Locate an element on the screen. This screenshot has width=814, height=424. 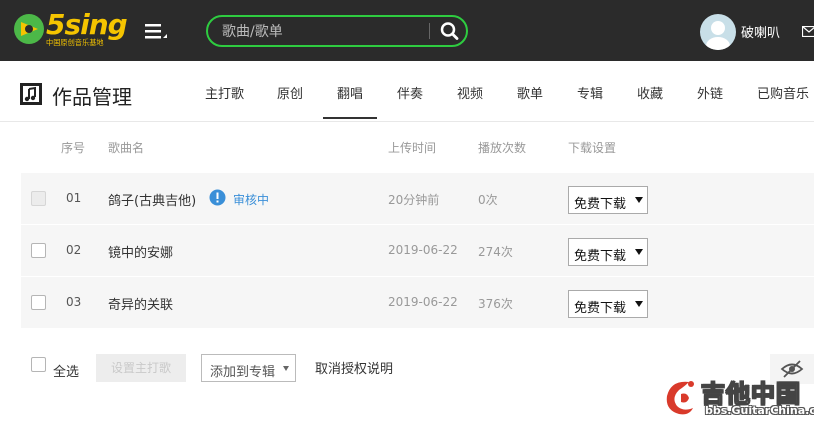
tab-purchased-music: 已购音乐 is located at coordinates (783, 92).